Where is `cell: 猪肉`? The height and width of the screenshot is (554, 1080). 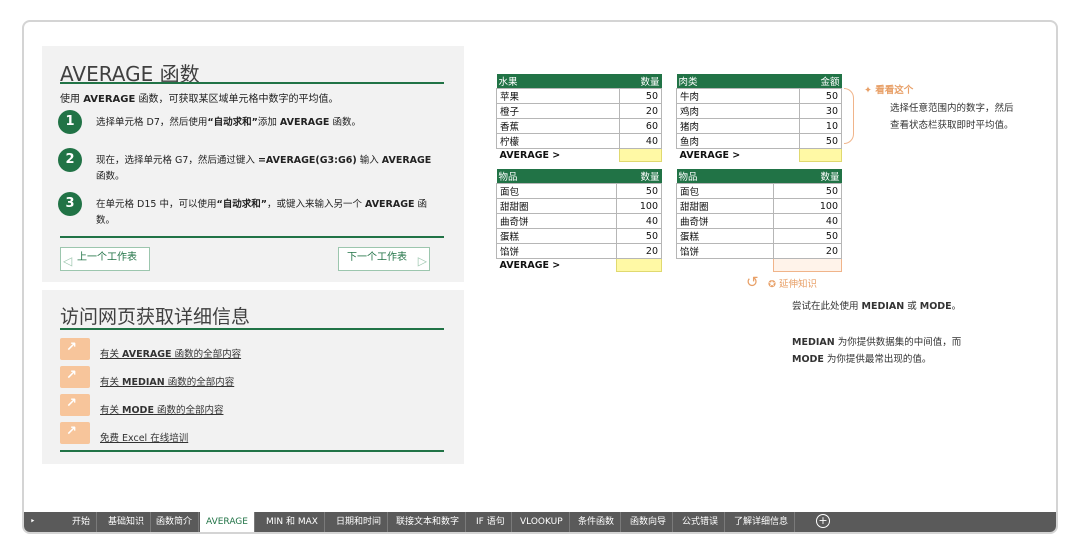 cell: 猪肉 is located at coordinates (738, 126).